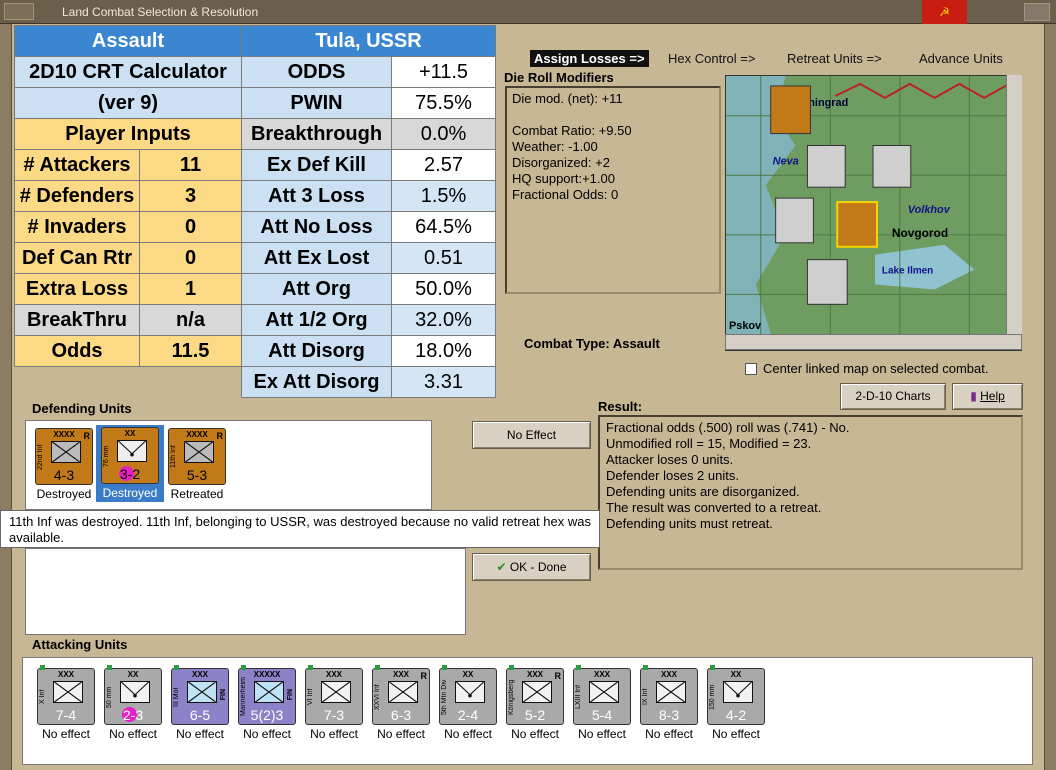  I want to click on calc-label-attorg: Att Org, so click(316, 289).